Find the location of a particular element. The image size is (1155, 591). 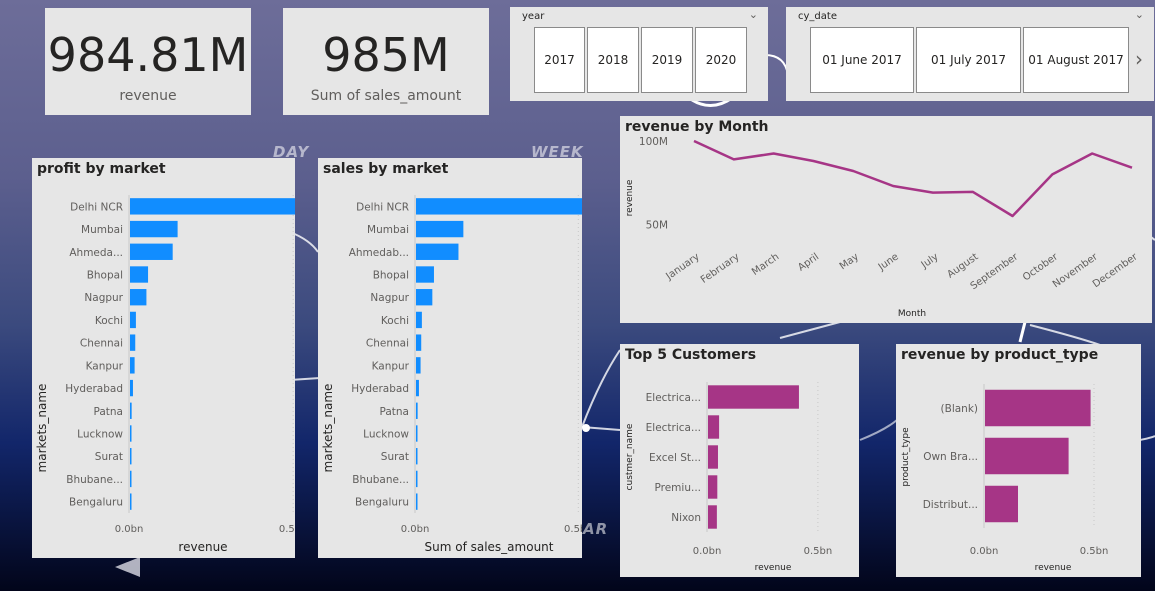

kpi-label: revenue is located at coordinates (148, 96).